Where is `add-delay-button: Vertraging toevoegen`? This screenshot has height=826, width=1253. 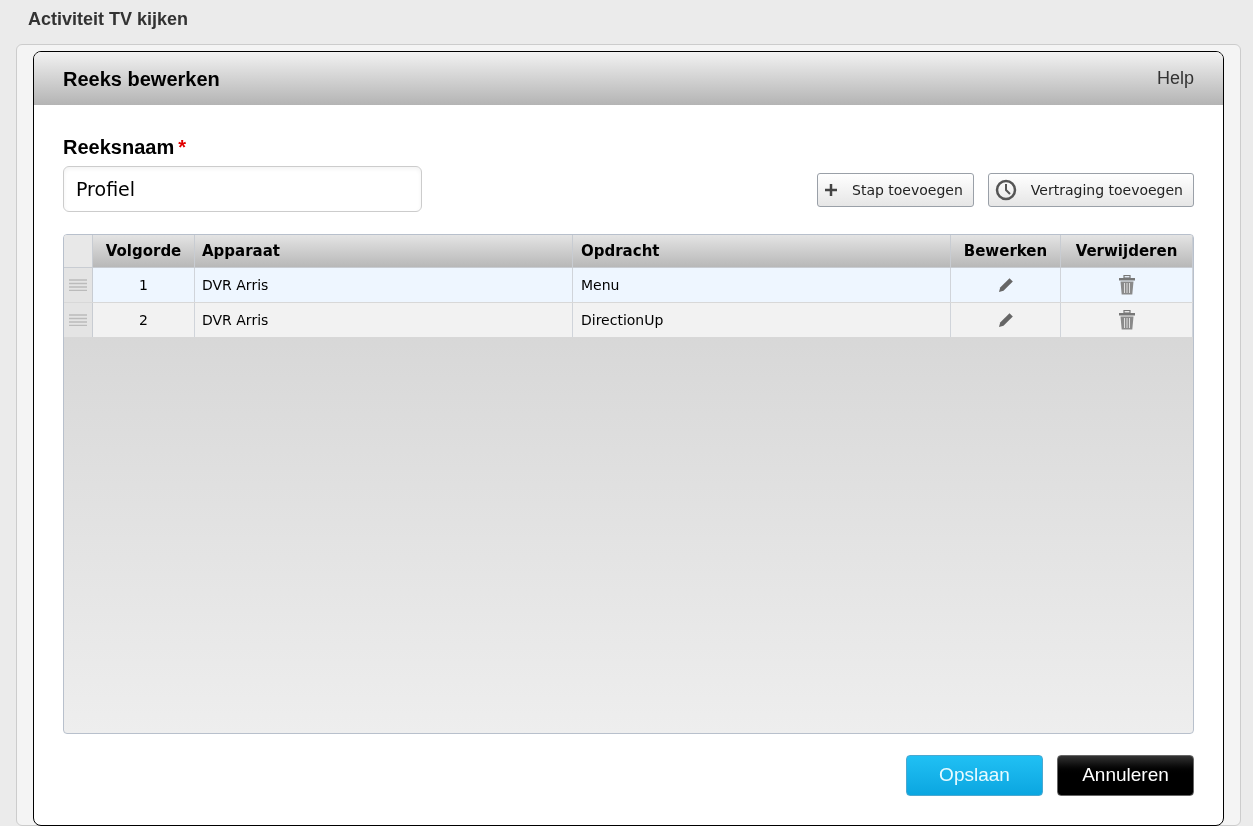
add-delay-button: Vertraging toevoegen is located at coordinates (1090, 190).